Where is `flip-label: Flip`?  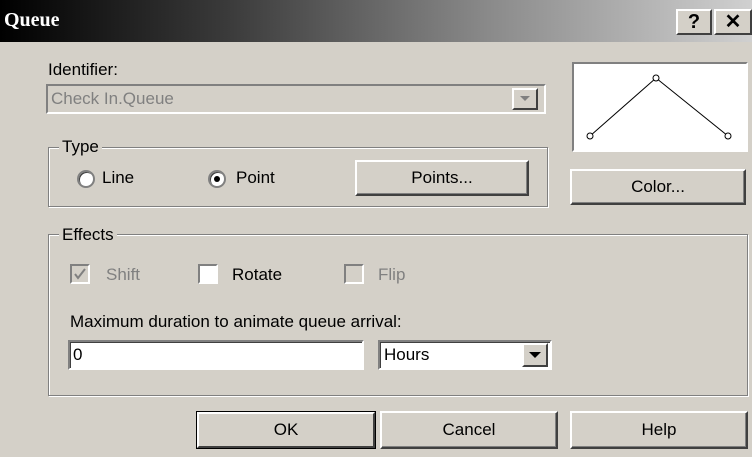 flip-label: Flip is located at coordinates (392, 274).